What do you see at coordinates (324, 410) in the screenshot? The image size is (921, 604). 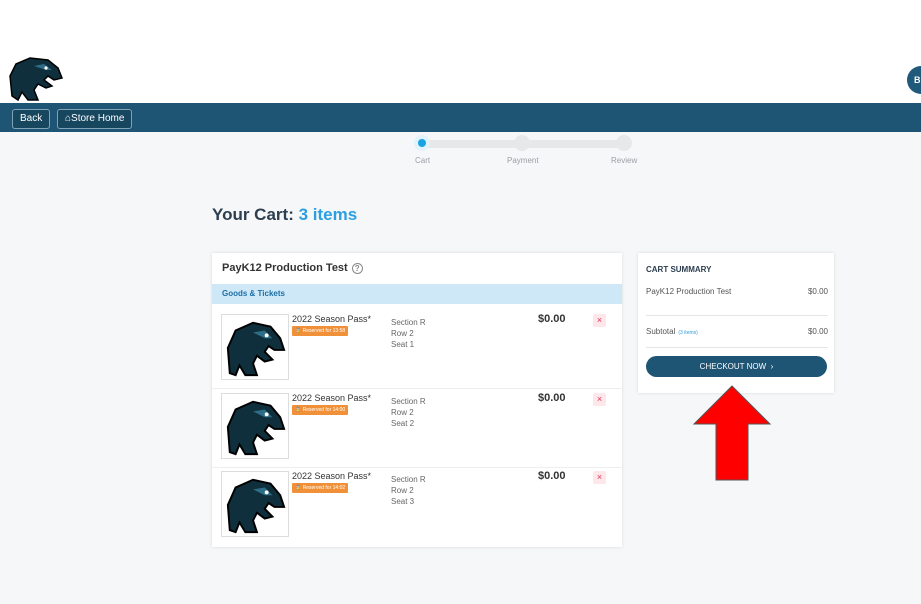 I see `reserved-timer-text: Reserved for 14:00` at bounding box center [324, 410].